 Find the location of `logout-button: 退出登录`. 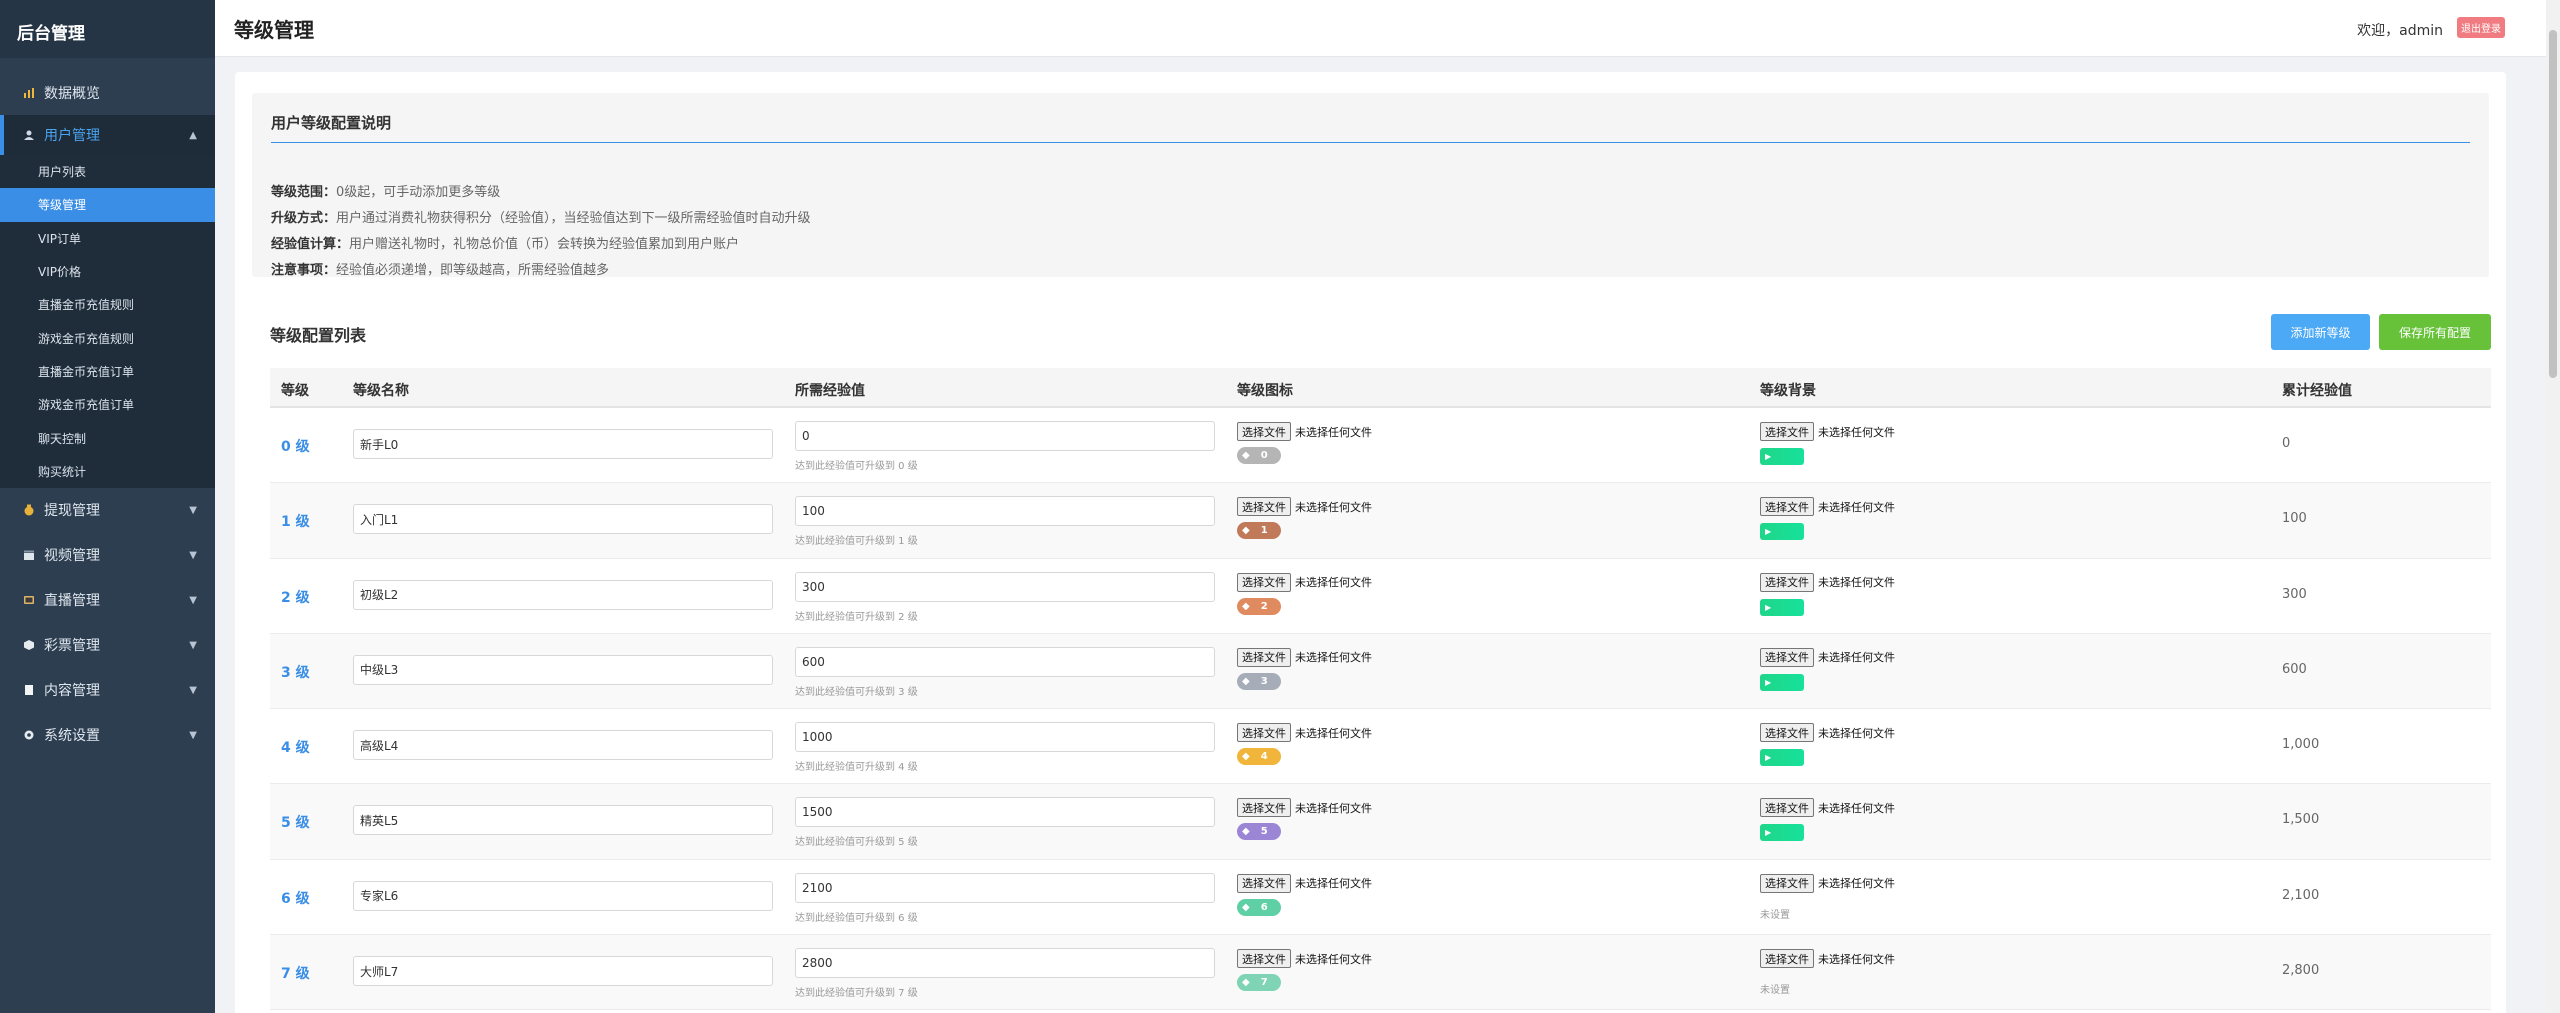

logout-button: 退出登录 is located at coordinates (2481, 27).